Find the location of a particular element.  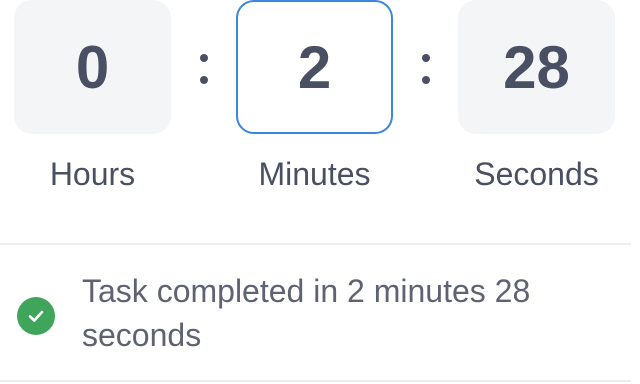

hours-label: Hours is located at coordinates (92, 174).